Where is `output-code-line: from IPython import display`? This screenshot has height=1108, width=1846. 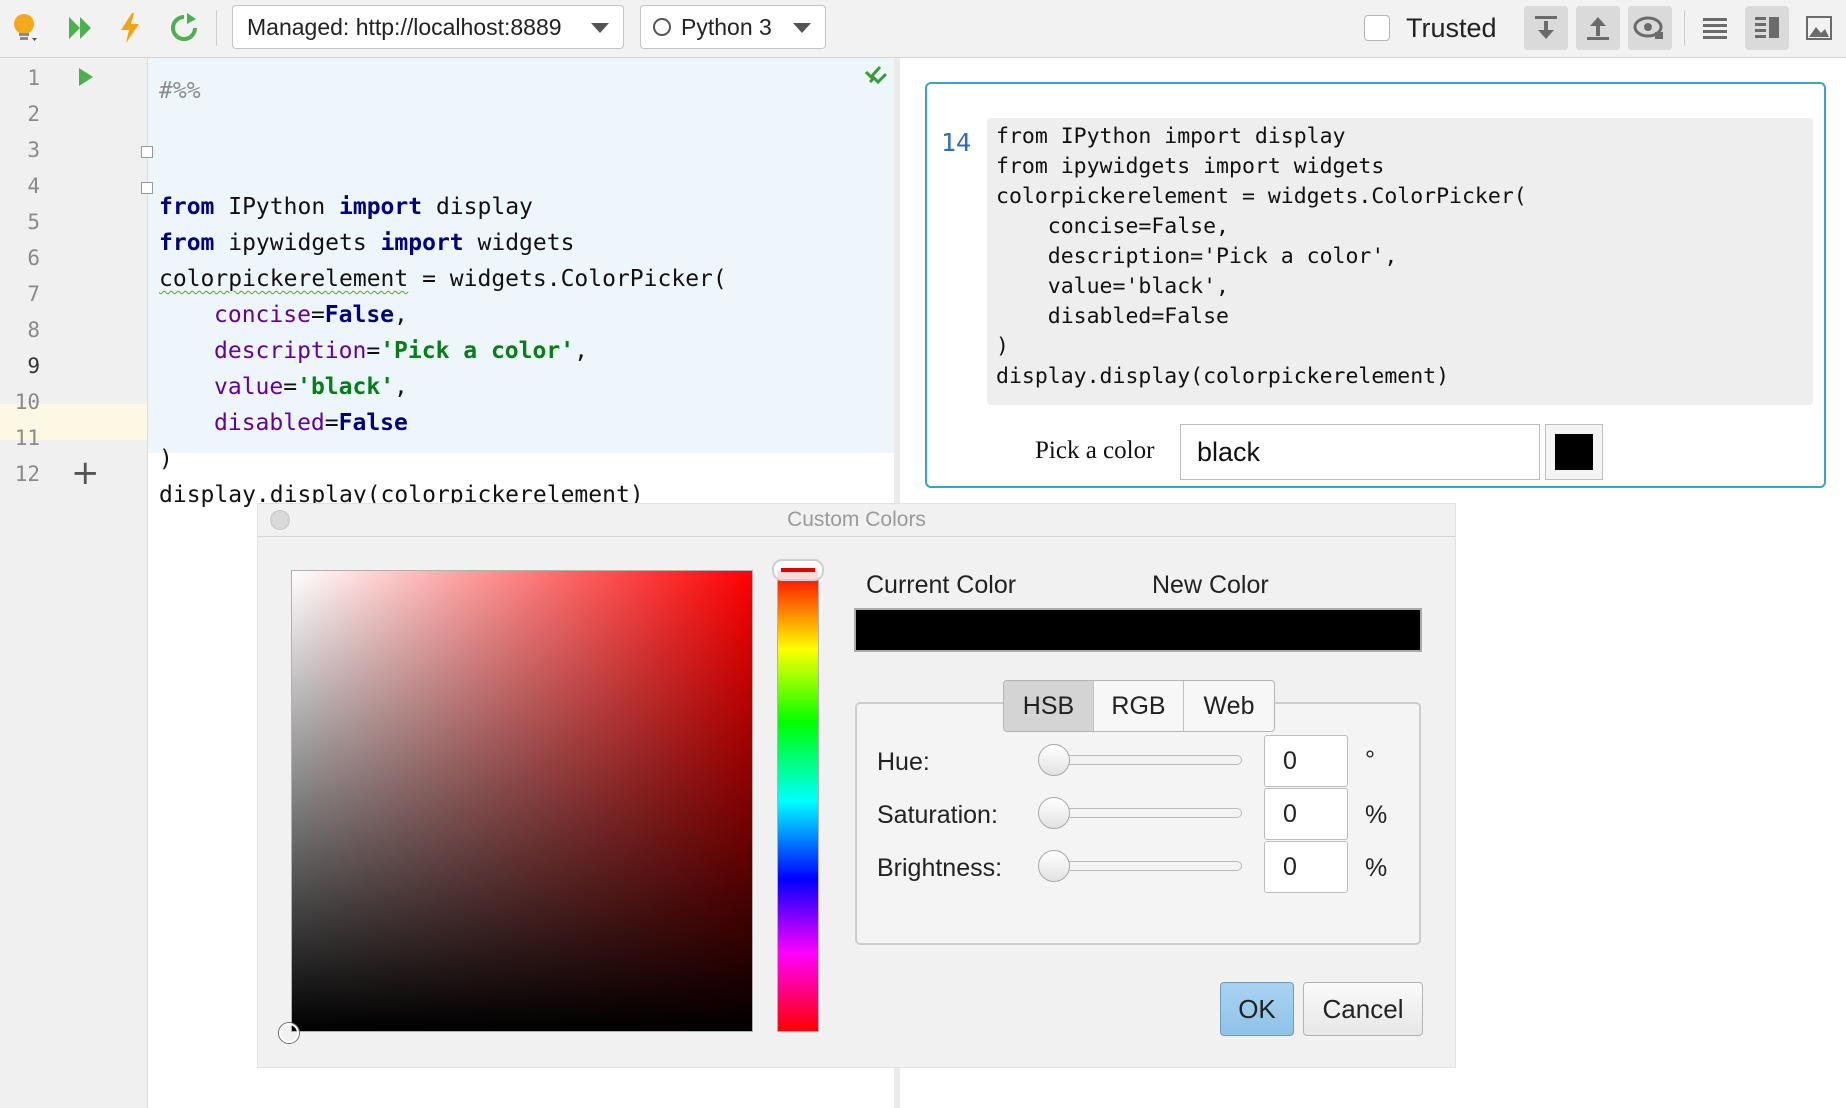 output-code-line: from IPython import display is located at coordinates (1171, 136).